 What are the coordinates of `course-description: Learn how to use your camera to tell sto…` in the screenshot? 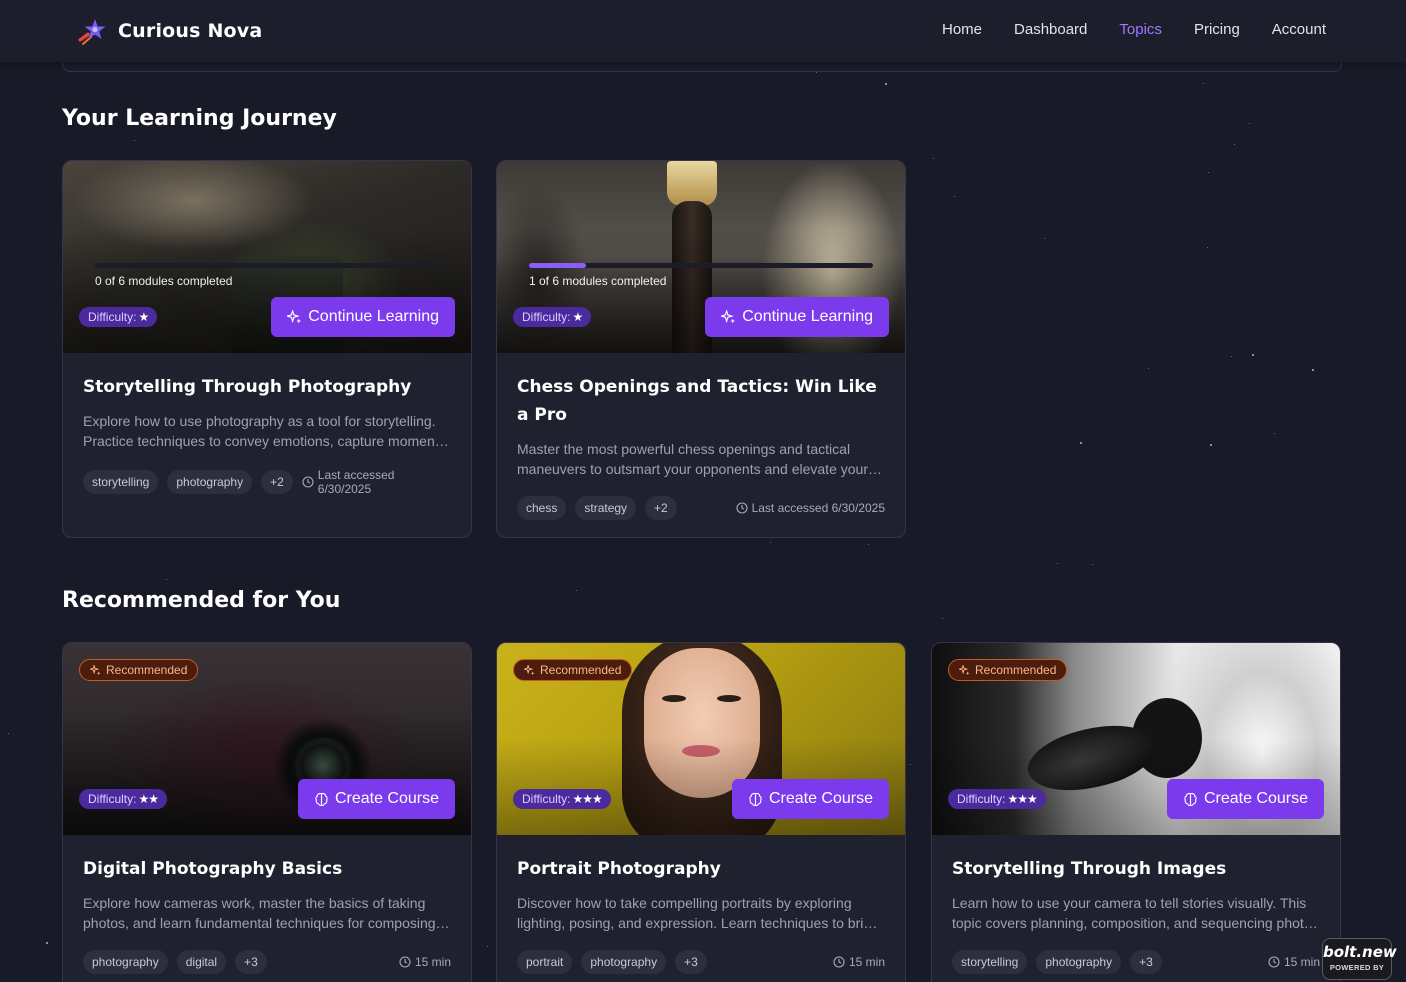 It's located at (1135, 913).